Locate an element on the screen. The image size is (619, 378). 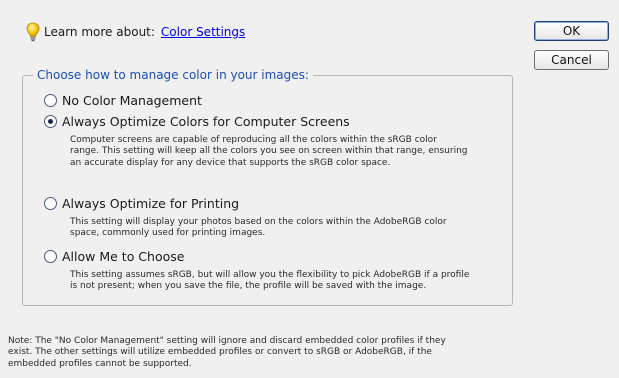
optimize-printing-label: Always Optimize for Printing is located at coordinates (151, 203).